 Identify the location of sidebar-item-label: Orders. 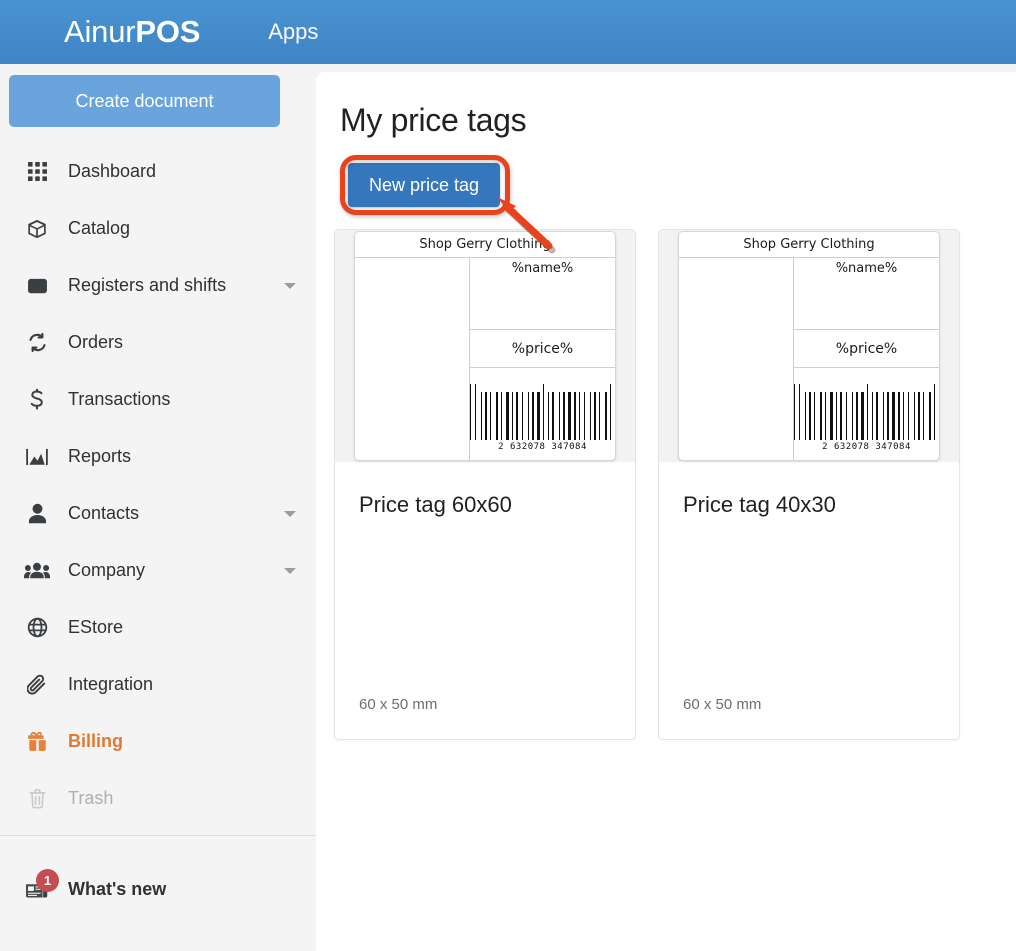
(96, 342).